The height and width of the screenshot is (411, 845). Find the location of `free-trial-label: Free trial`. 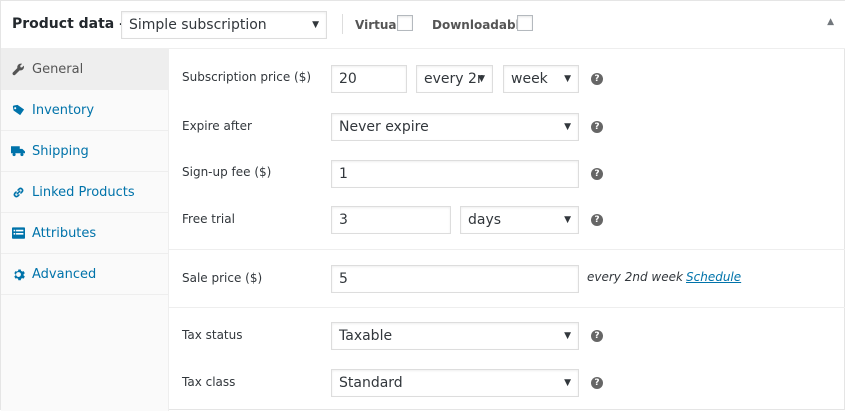

free-trial-label: Free trial is located at coordinates (208, 219).